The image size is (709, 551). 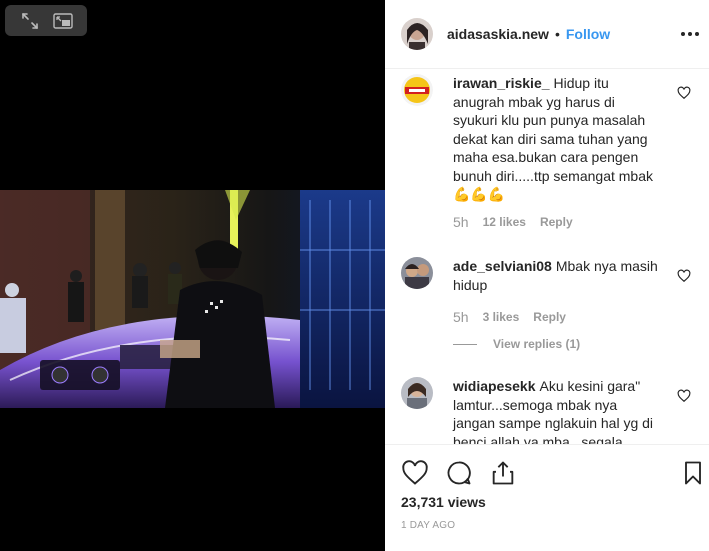 I want to click on comment-meta: 5h 3 likes Reply, so click(x=509, y=317).